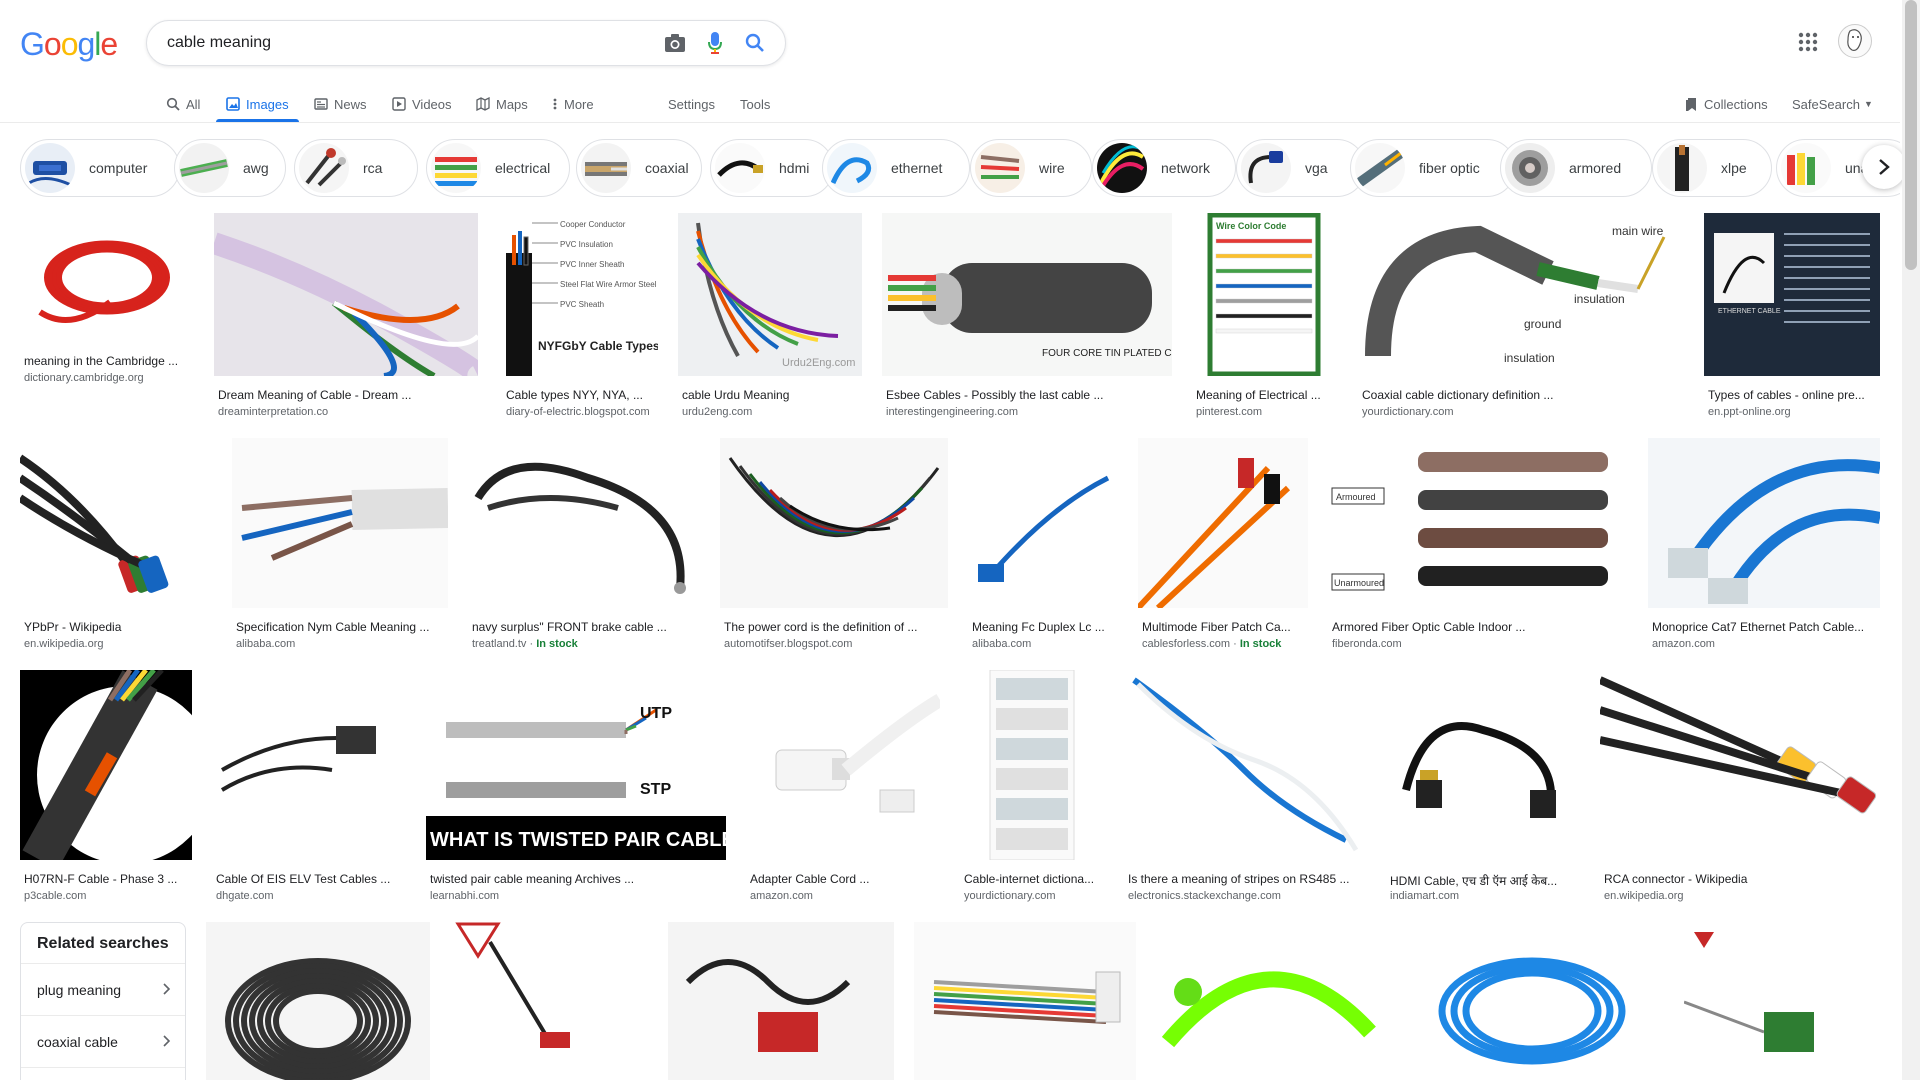 This screenshot has height=1080, width=1920. Describe the element at coordinates (1727, 104) in the screenshot. I see `collections-link: Collections` at that location.